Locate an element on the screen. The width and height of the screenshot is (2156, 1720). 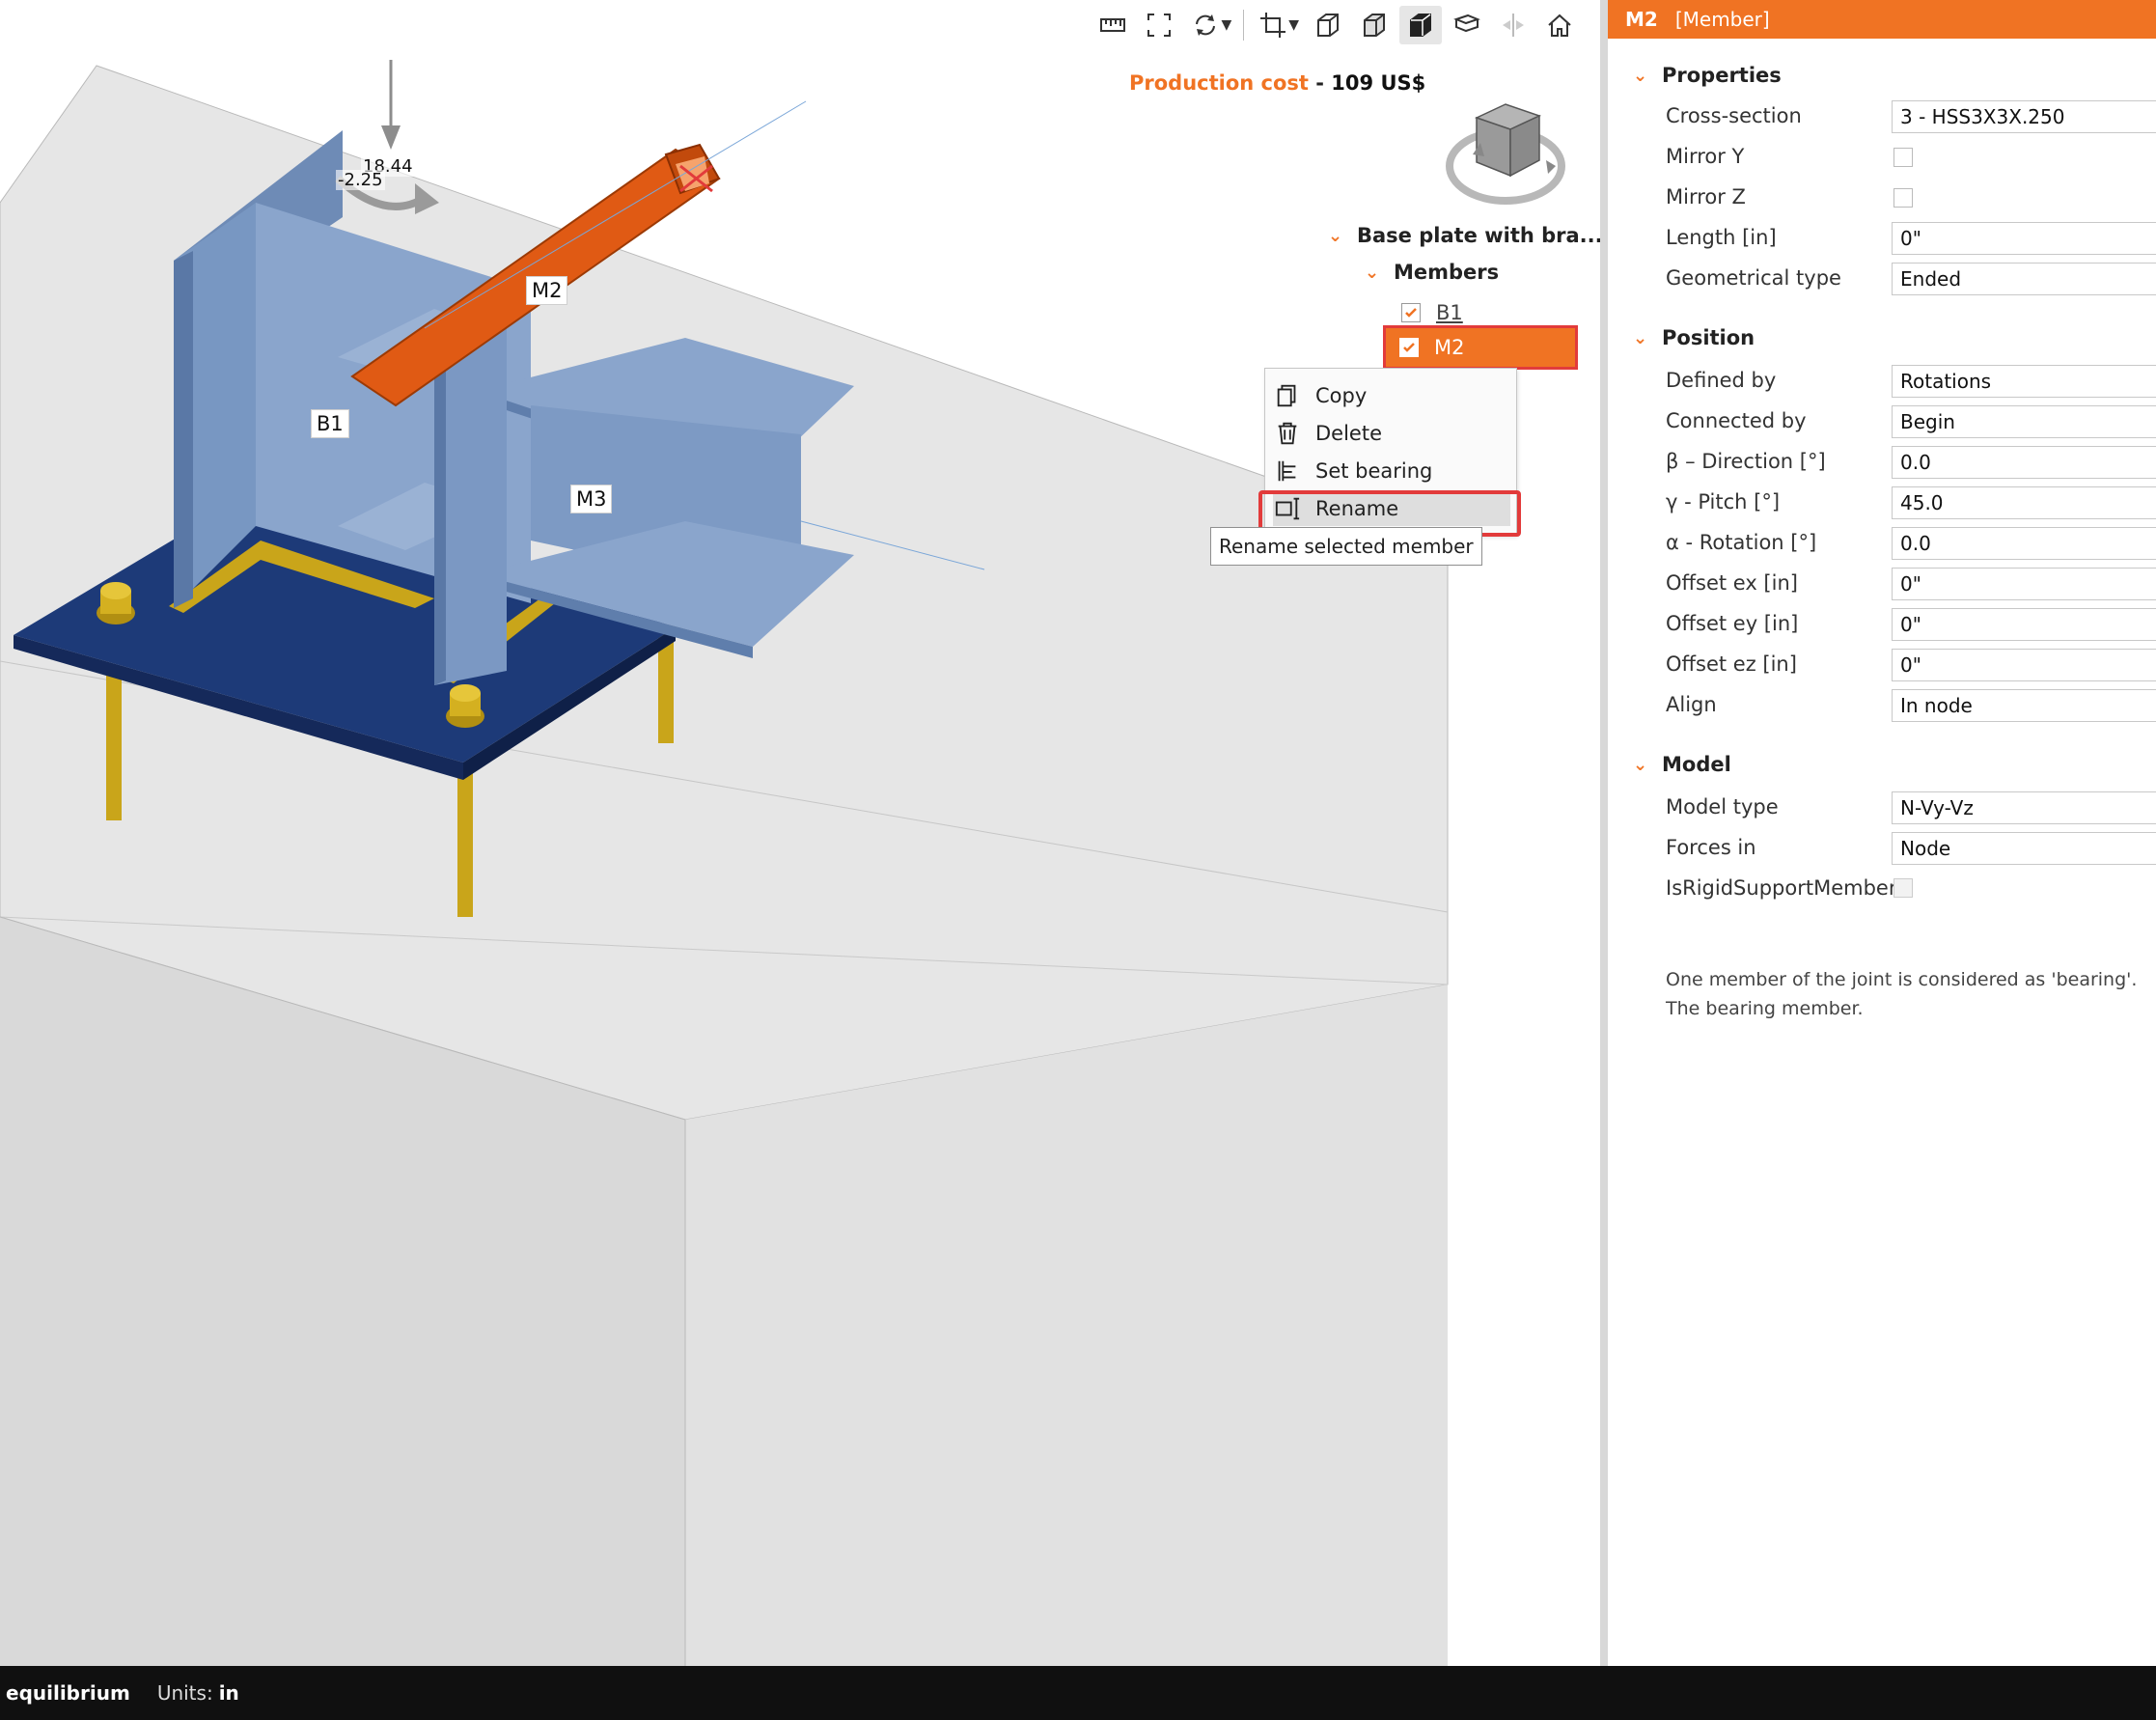
tree-item-b1: B1 is located at coordinates (1432, 312).